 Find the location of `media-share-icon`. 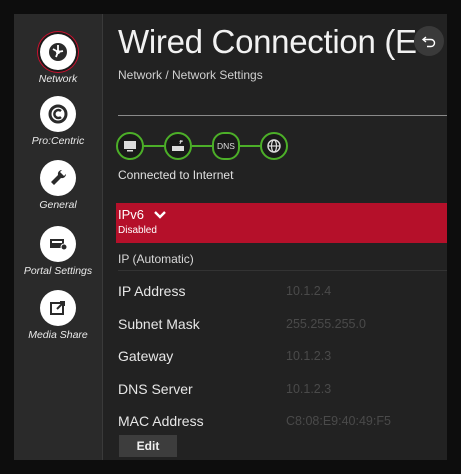

media-share-icon is located at coordinates (58, 308).